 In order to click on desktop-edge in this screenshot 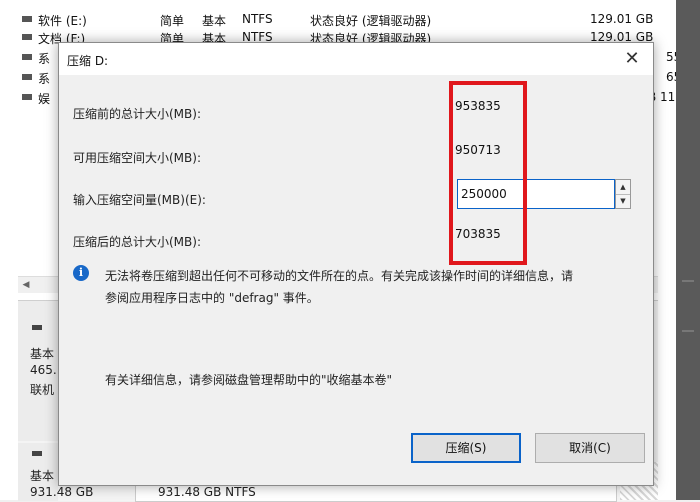, I will do `click(688, 250)`.